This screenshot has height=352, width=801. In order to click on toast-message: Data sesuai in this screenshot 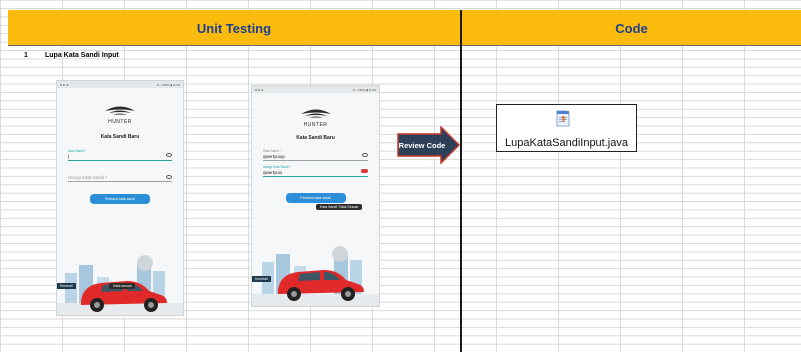, I will do `click(122, 286)`.